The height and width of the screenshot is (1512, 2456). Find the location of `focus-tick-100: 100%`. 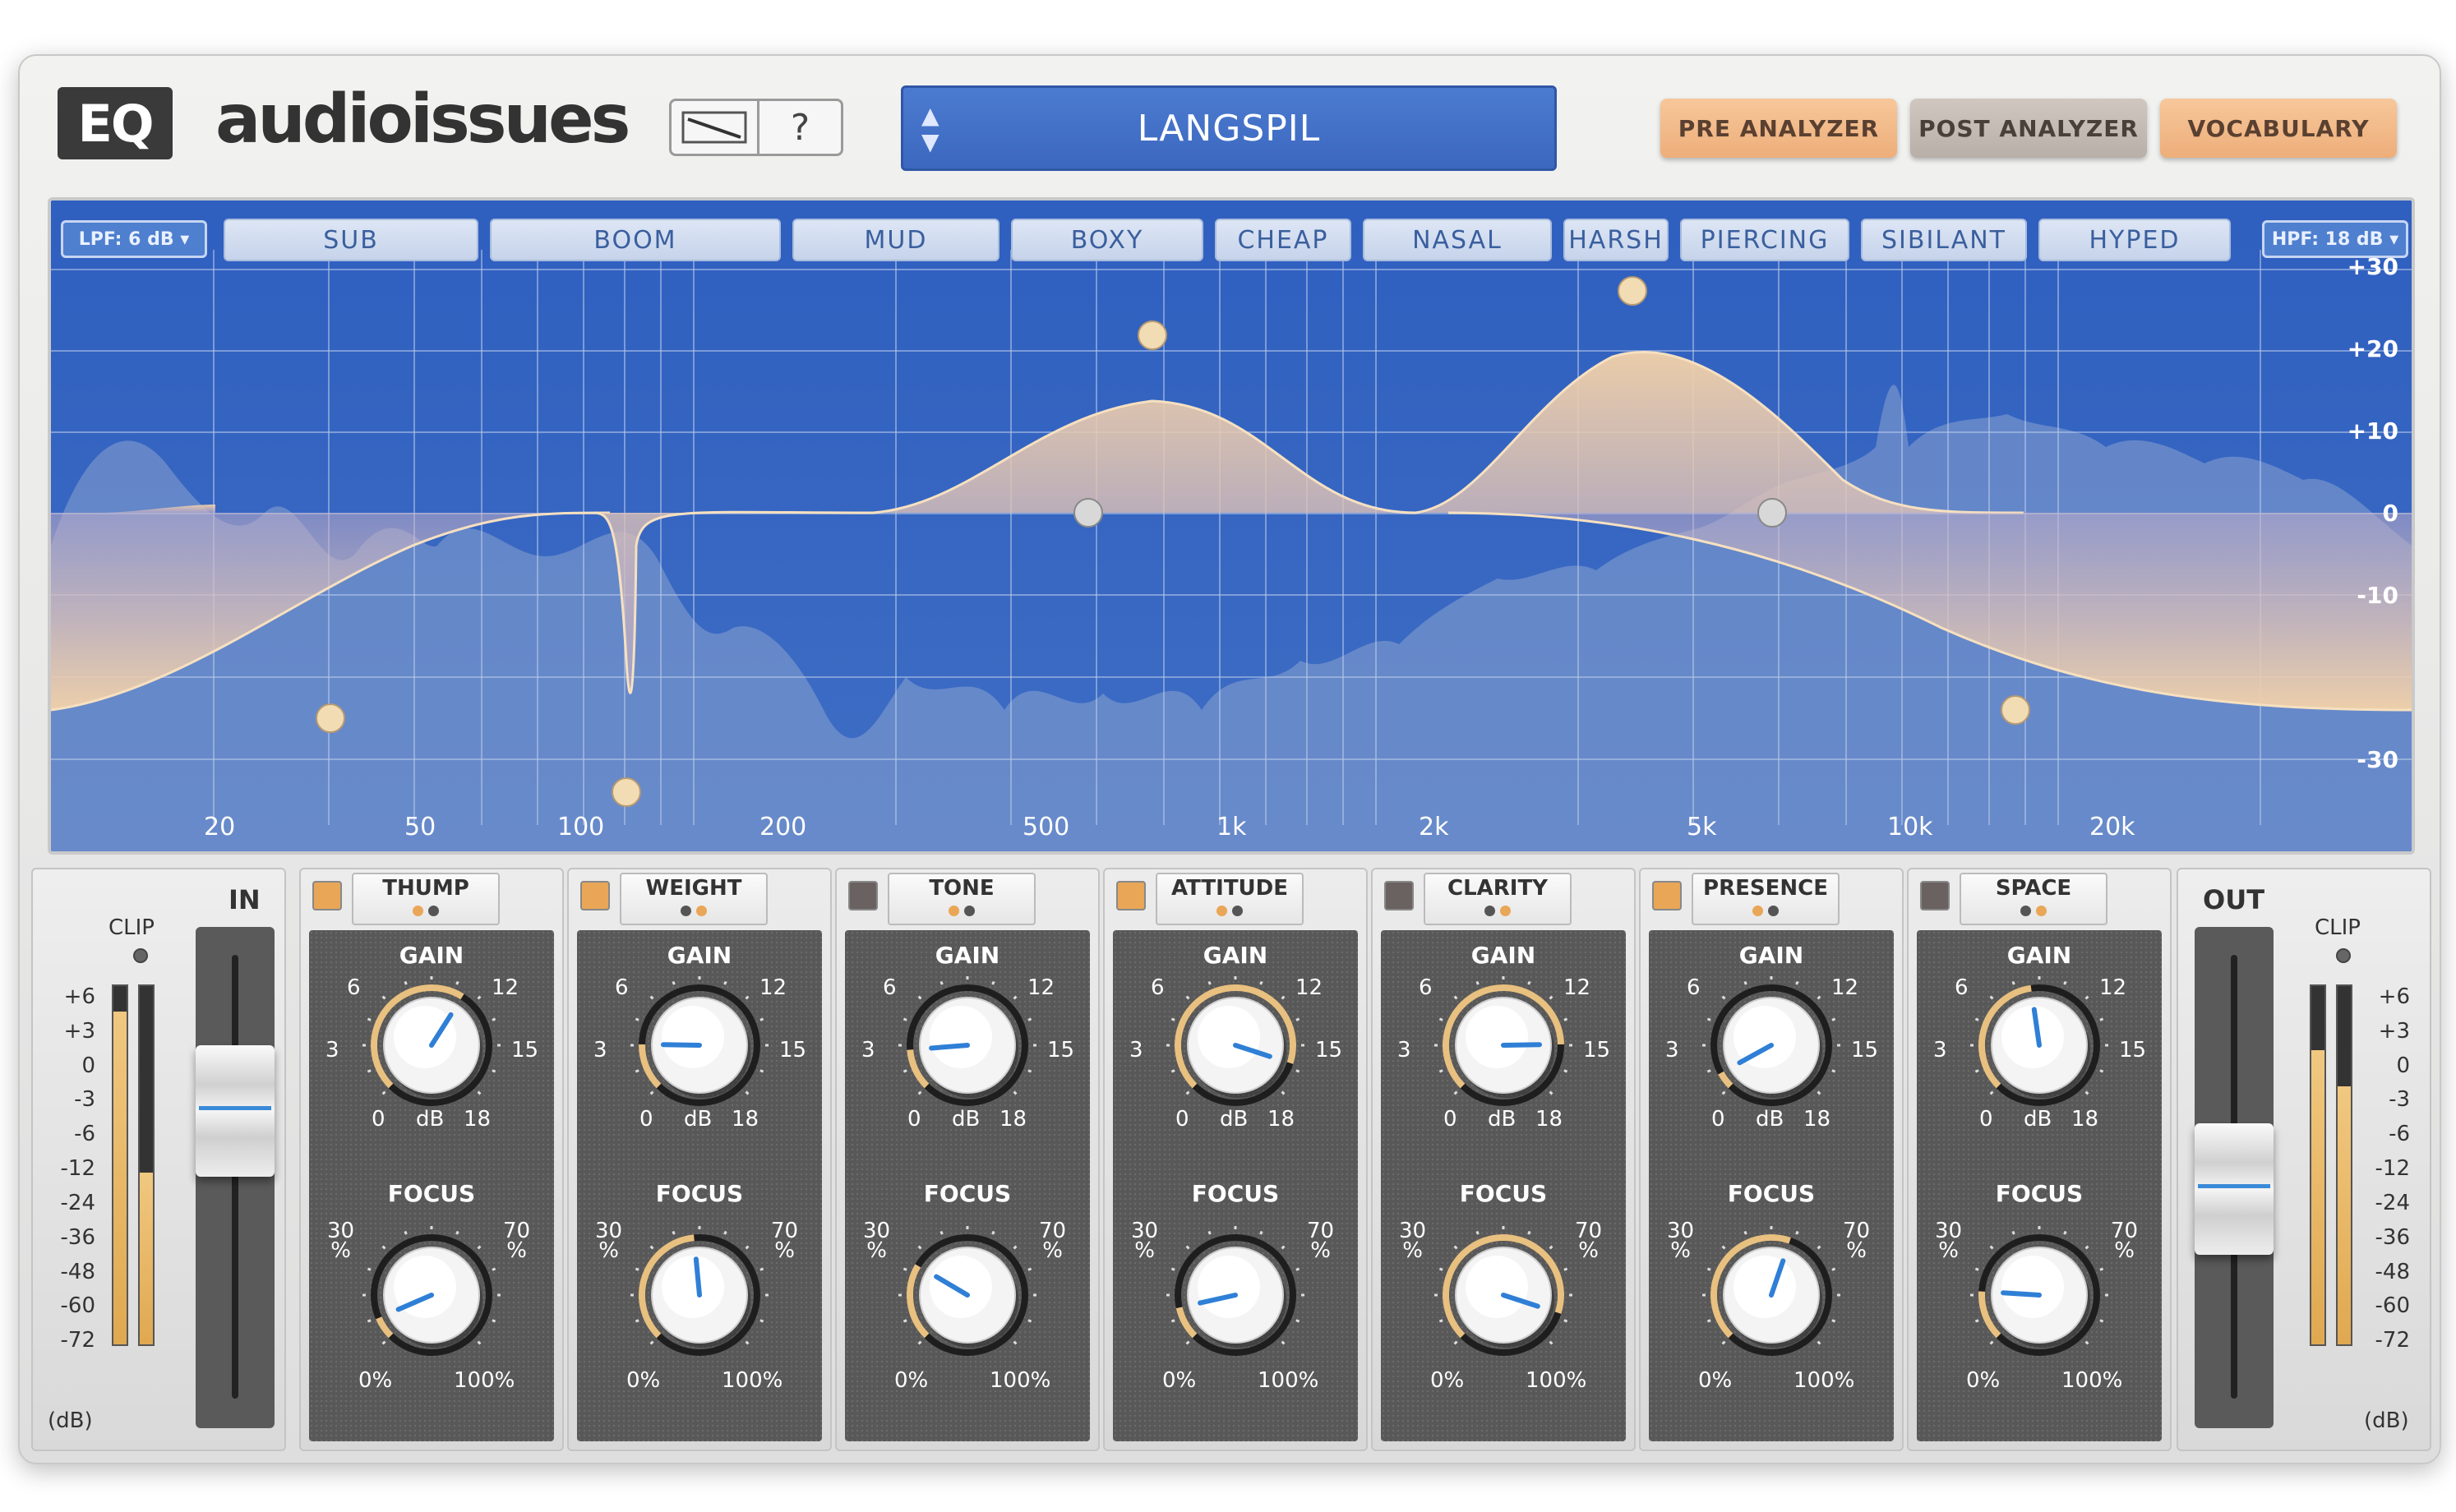

focus-tick-100: 100% is located at coordinates (1021, 1381).